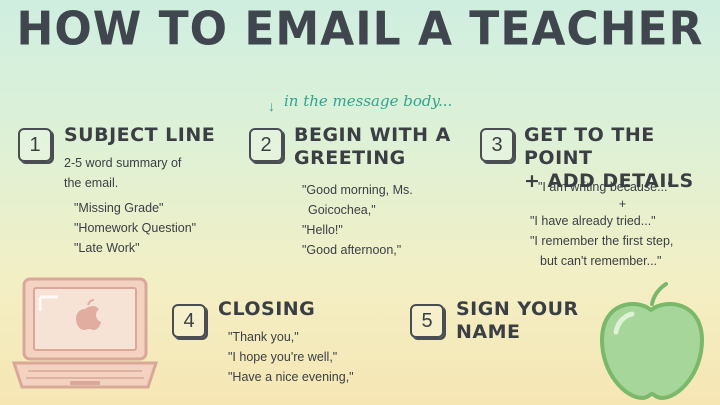 The width and height of the screenshot is (720, 405). I want to click on step-4-example: "Thank you,", so click(263, 337).